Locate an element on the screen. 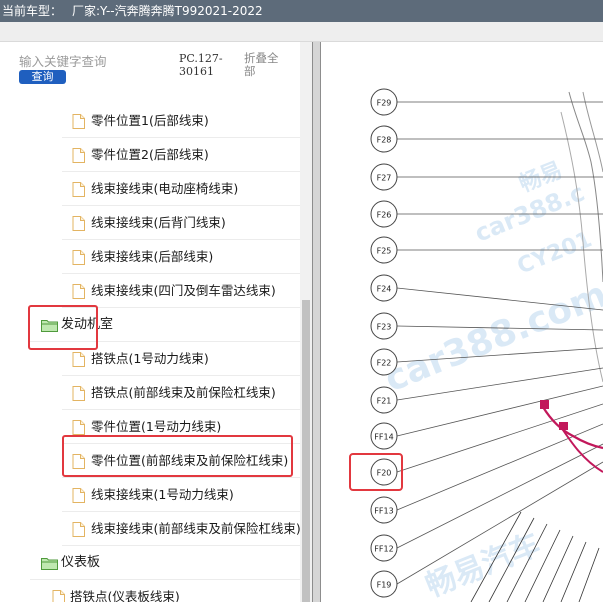 This screenshot has width=603, height=602. connector-label: F29 is located at coordinates (384, 103).